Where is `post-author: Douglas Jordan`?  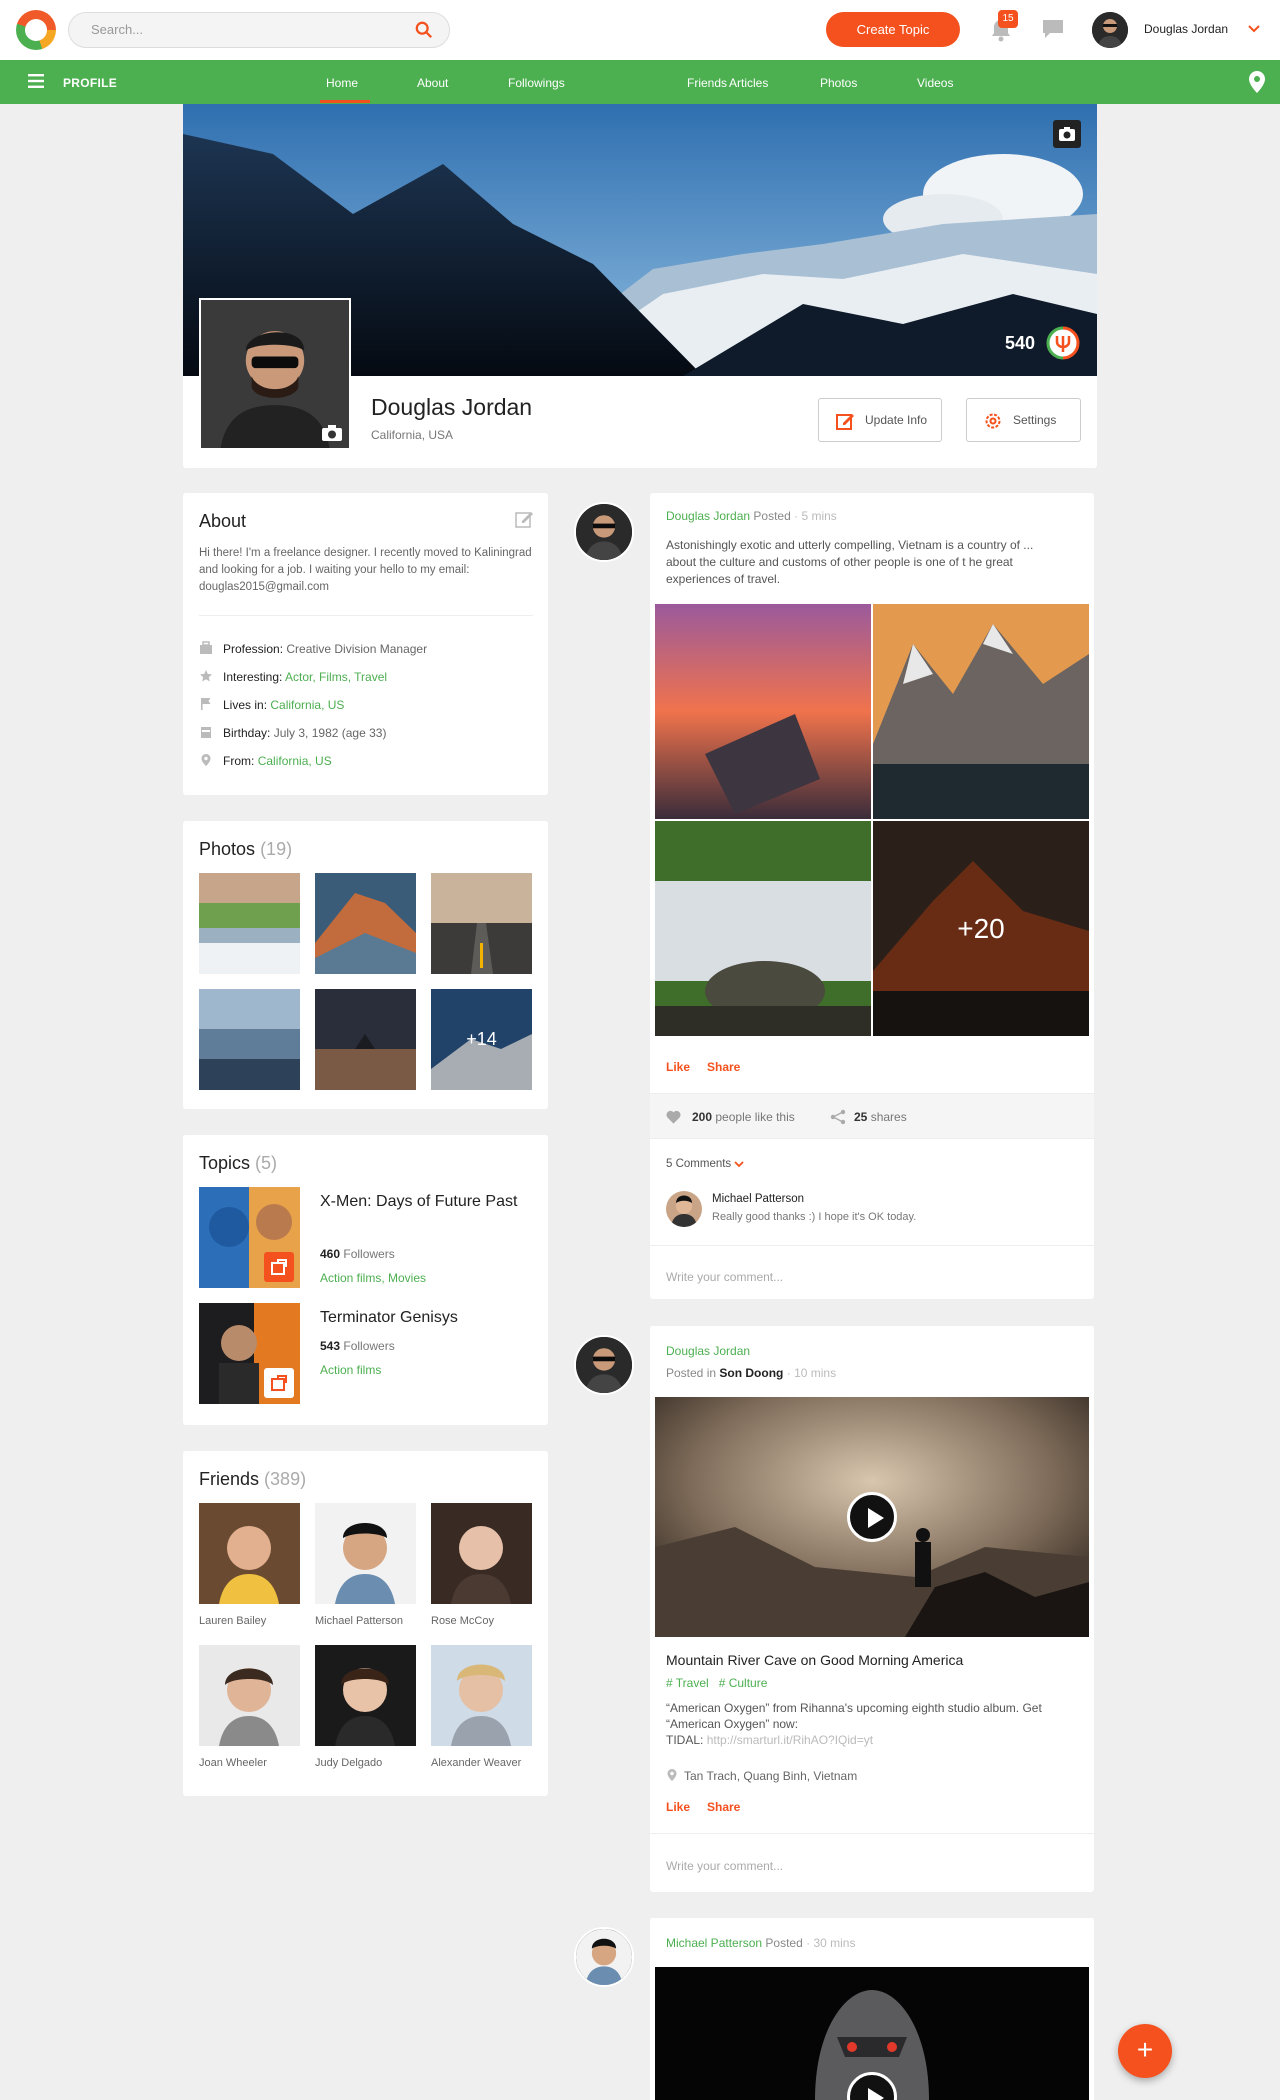
post-author: Douglas Jordan is located at coordinates (708, 516).